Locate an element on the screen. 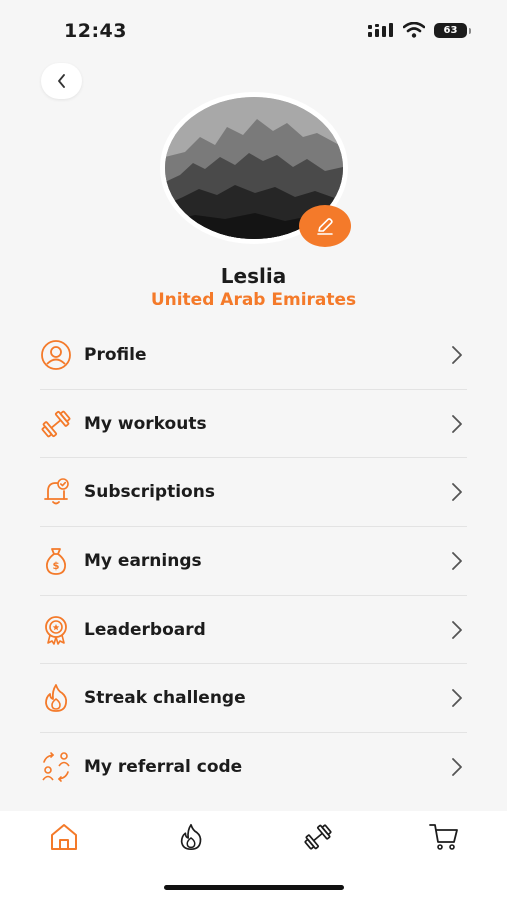 This screenshot has width=507, height=900. menu-item-subscriptions: Subscriptions is located at coordinates (253, 493).